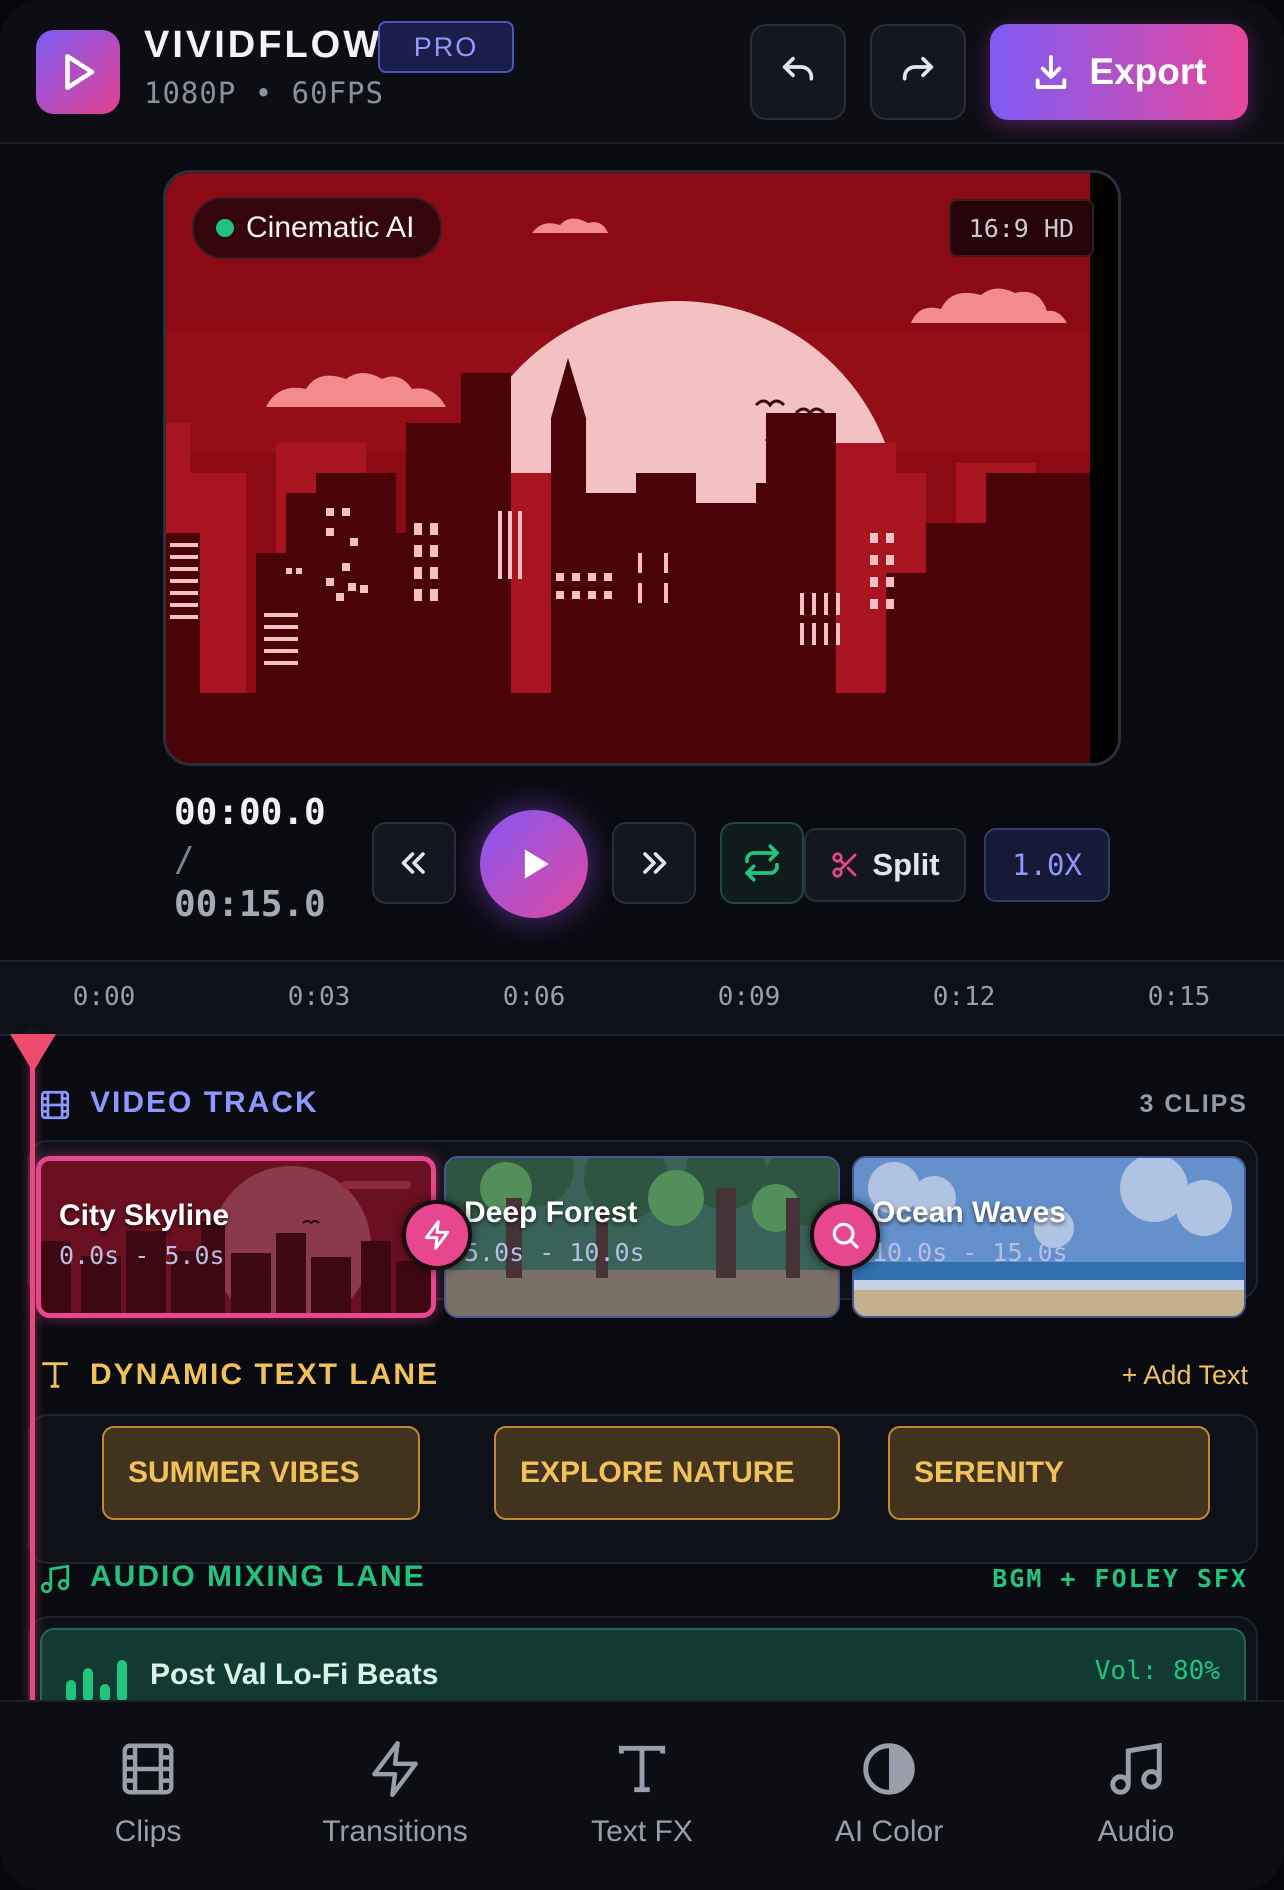 The height and width of the screenshot is (1890, 1284). I want to click on fast-forward-icon, so click(655, 863).